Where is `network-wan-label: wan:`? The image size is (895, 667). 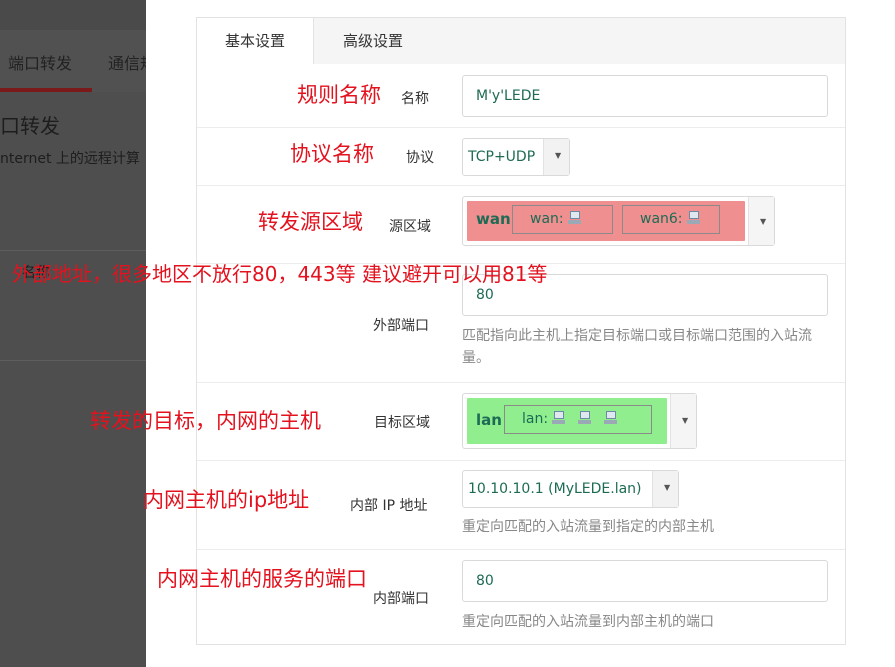 network-wan-label: wan: is located at coordinates (547, 219).